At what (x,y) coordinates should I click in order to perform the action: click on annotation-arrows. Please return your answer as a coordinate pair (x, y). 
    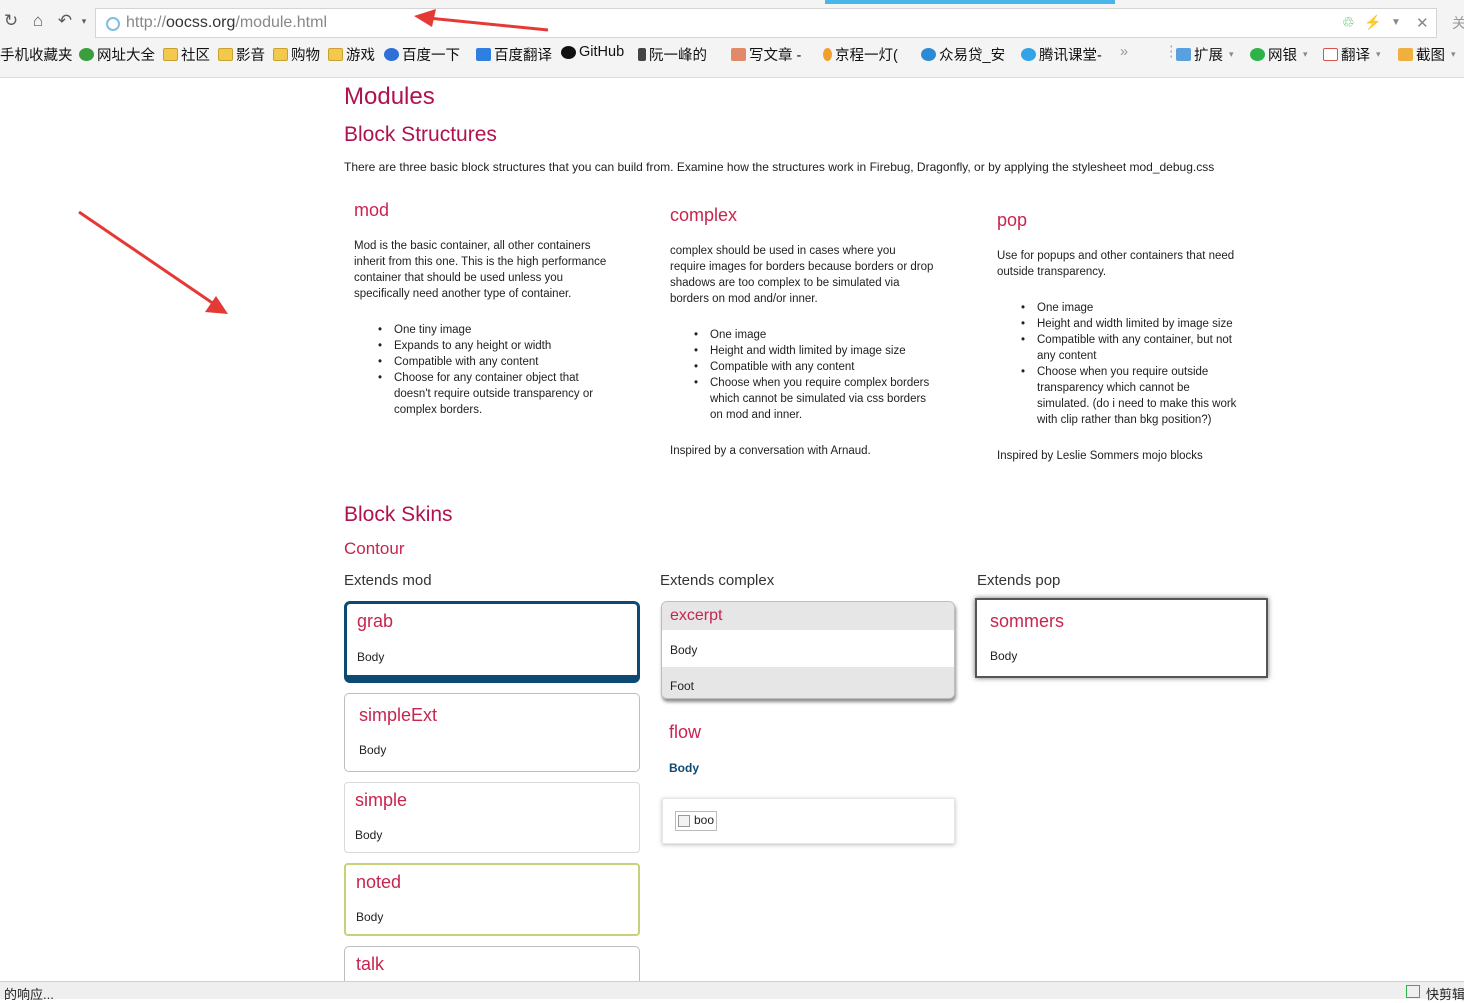
    Looking at the image, I should click on (313, 161).